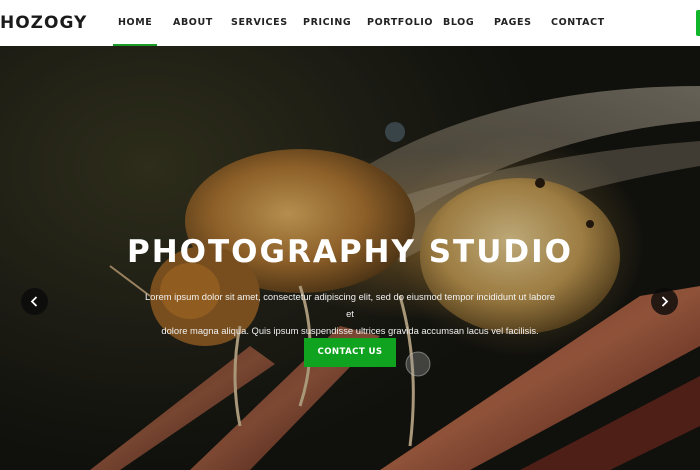  Describe the element at coordinates (698, 23) in the screenshot. I see `header-edge-button` at that location.